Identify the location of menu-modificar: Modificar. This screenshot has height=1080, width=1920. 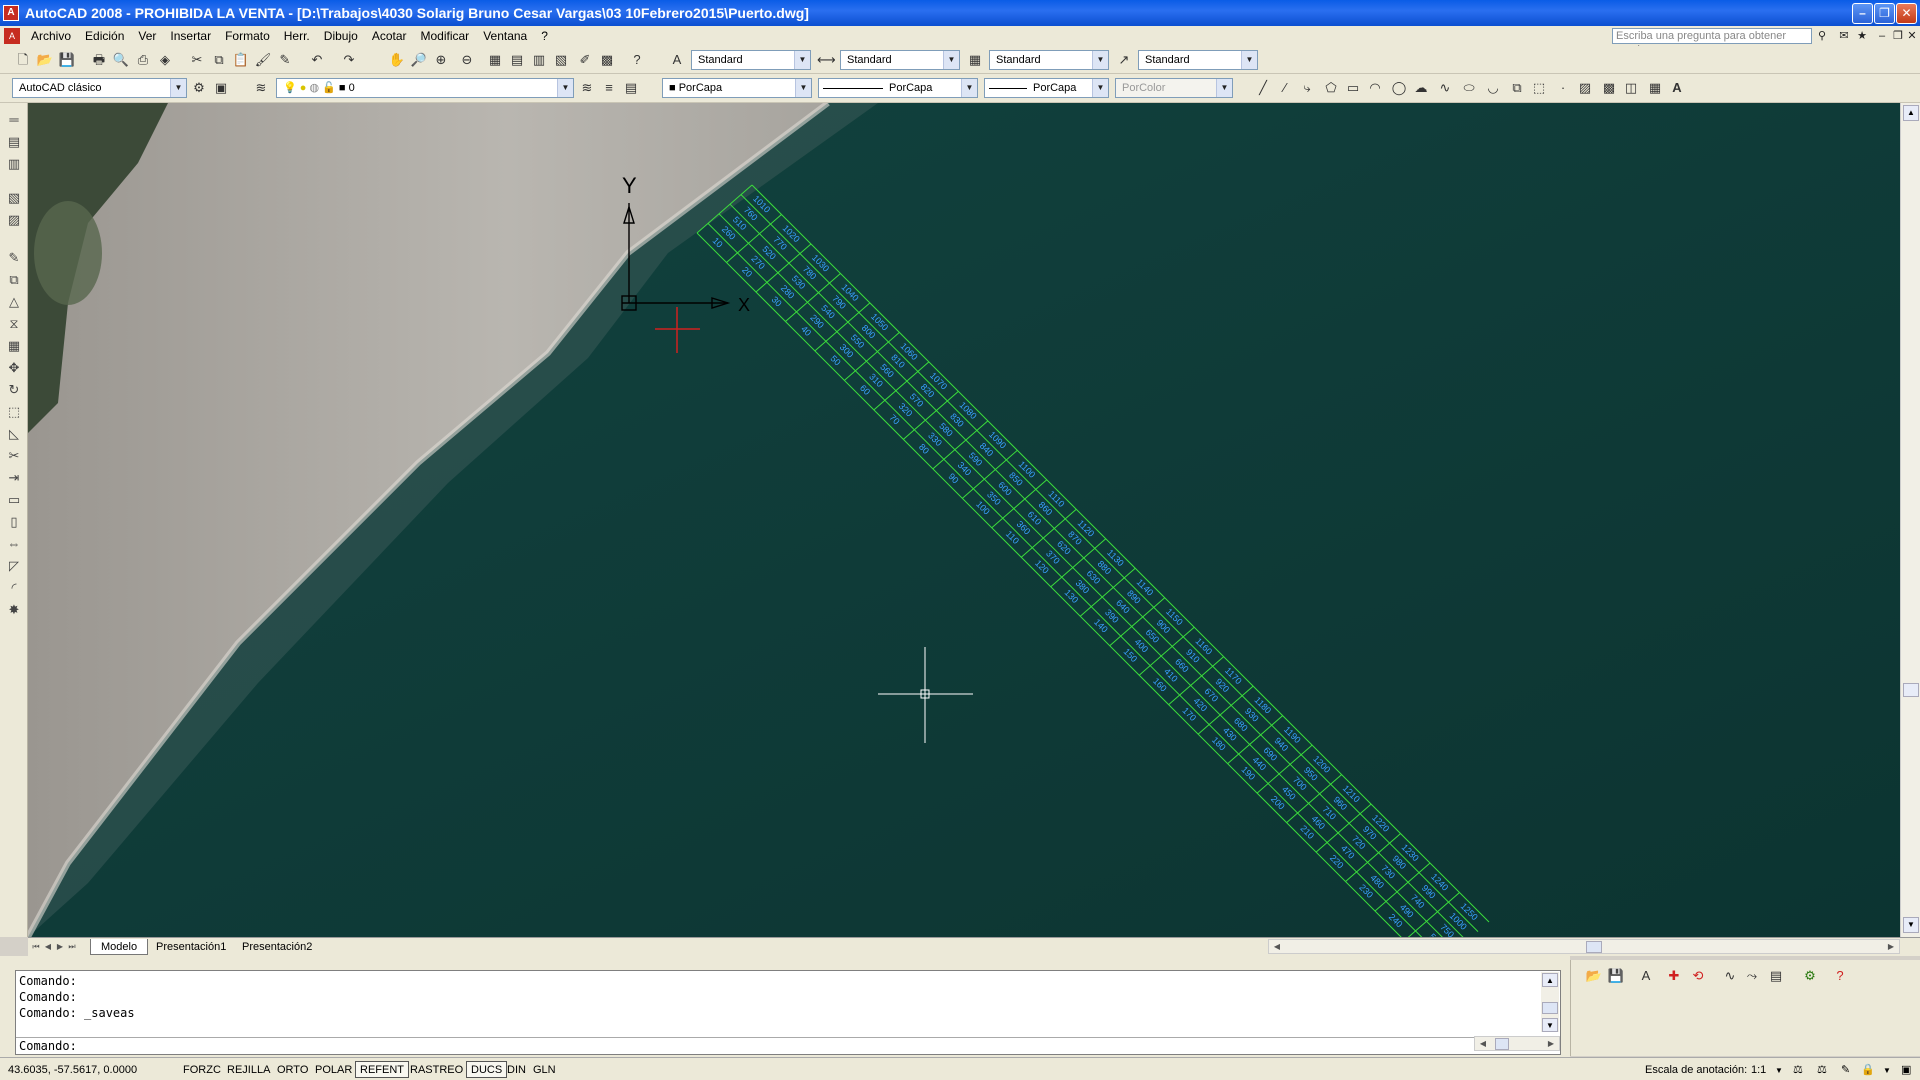
(445, 36).